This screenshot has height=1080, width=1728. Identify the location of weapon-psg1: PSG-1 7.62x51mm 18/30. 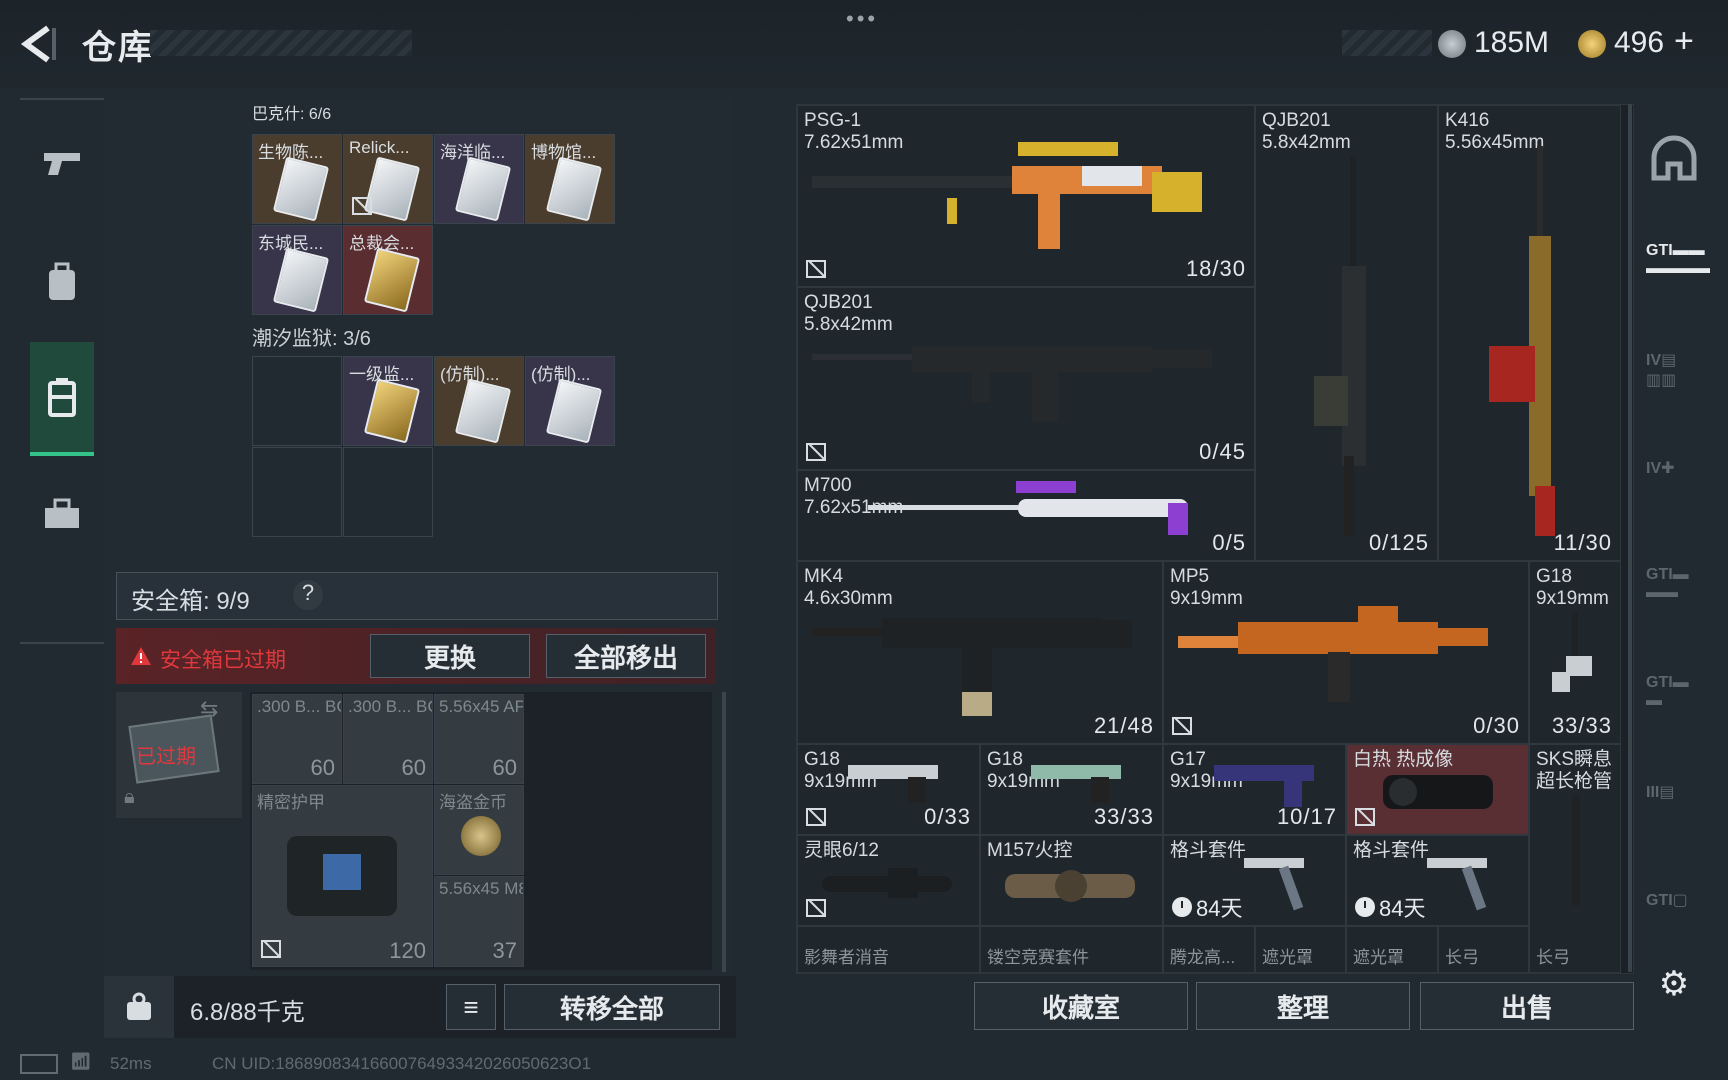
(1026, 196).